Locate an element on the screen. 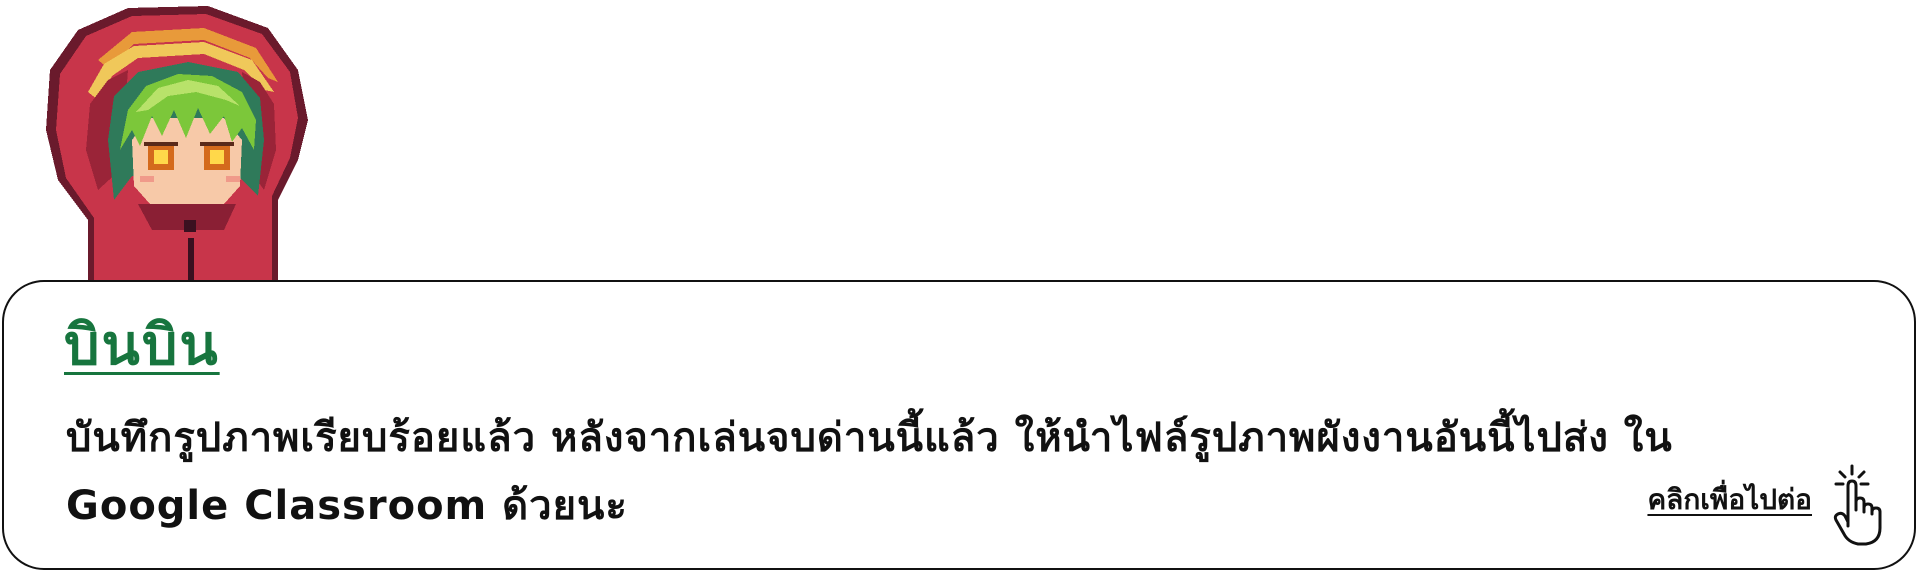  pointing-hand-icon is located at coordinates (1858, 505).